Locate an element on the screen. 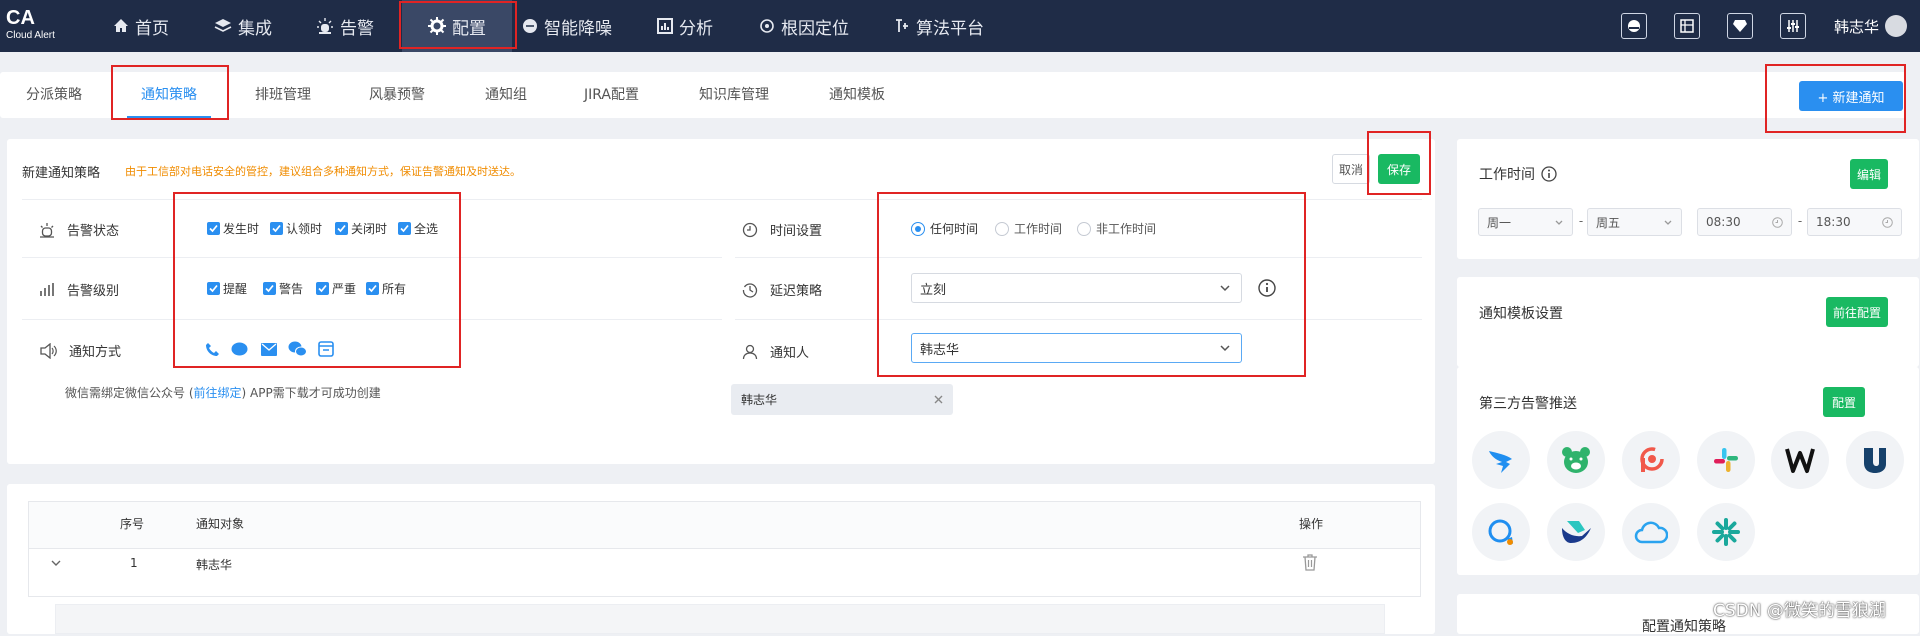 The width and height of the screenshot is (1920, 636). third-party-config-button: 配置 is located at coordinates (1844, 402).